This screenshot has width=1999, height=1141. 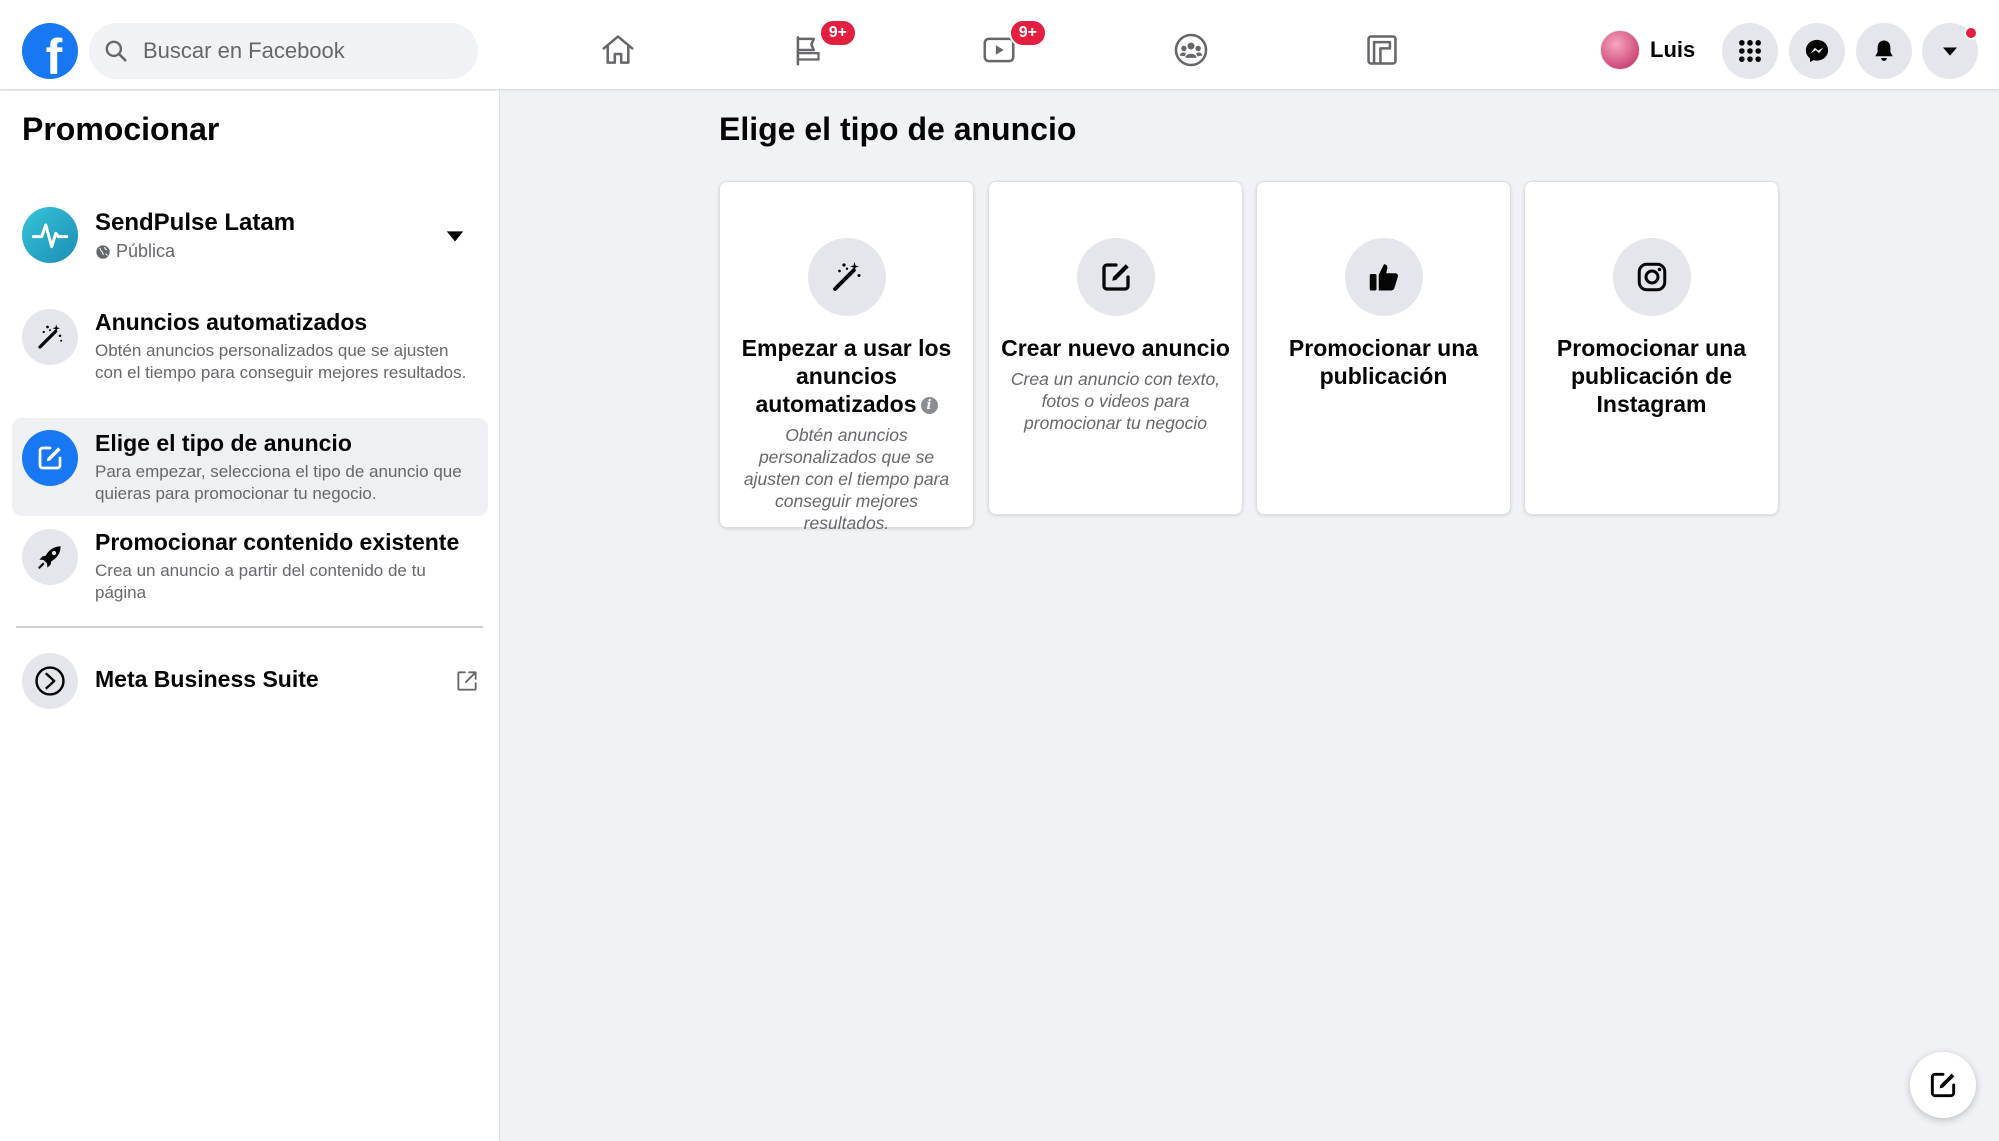 What do you see at coordinates (1647, 50) in the screenshot?
I see `profile-button: Luis` at bounding box center [1647, 50].